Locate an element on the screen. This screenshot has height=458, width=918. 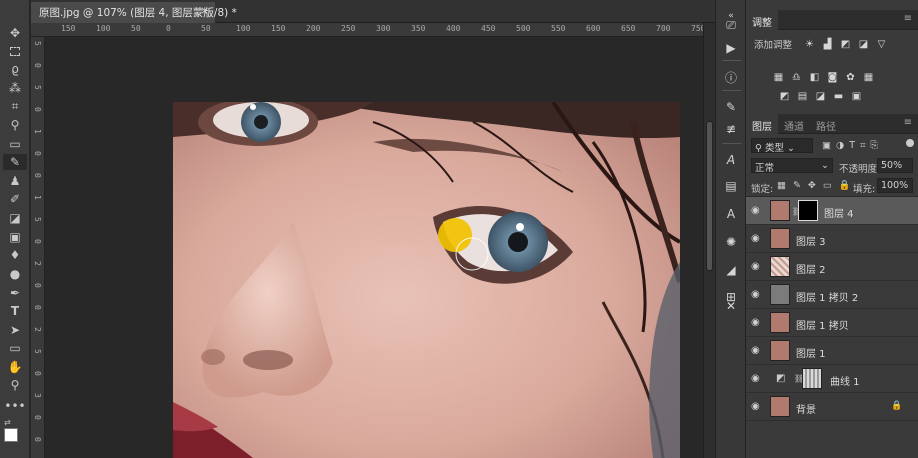
stamp-icon: ♟ is located at coordinates (15, 181).